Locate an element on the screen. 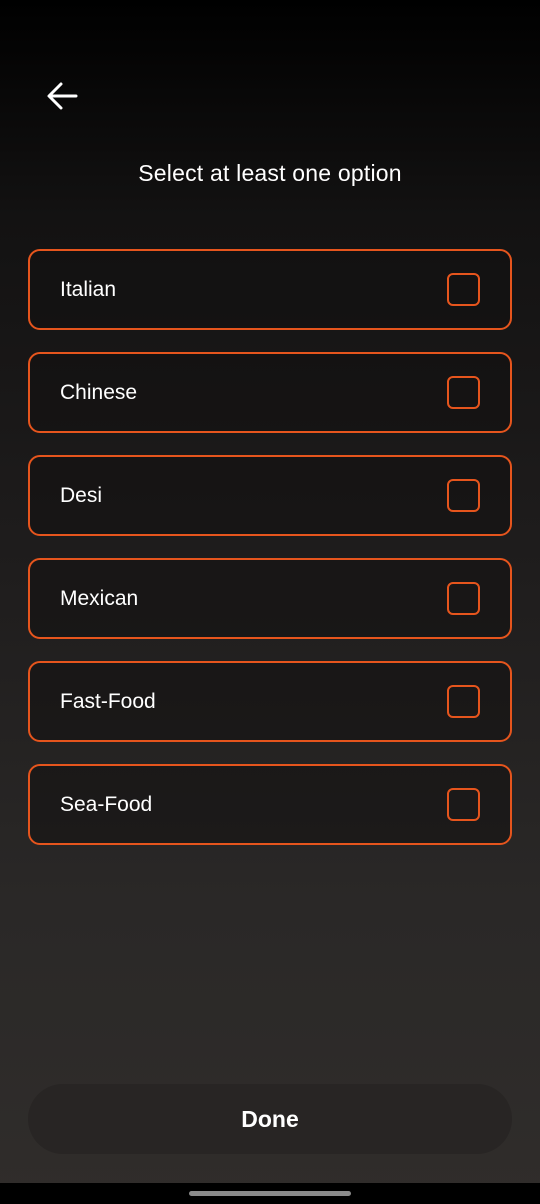 This screenshot has width=540, height=1204. sea-food-checkbox is located at coordinates (463, 804).